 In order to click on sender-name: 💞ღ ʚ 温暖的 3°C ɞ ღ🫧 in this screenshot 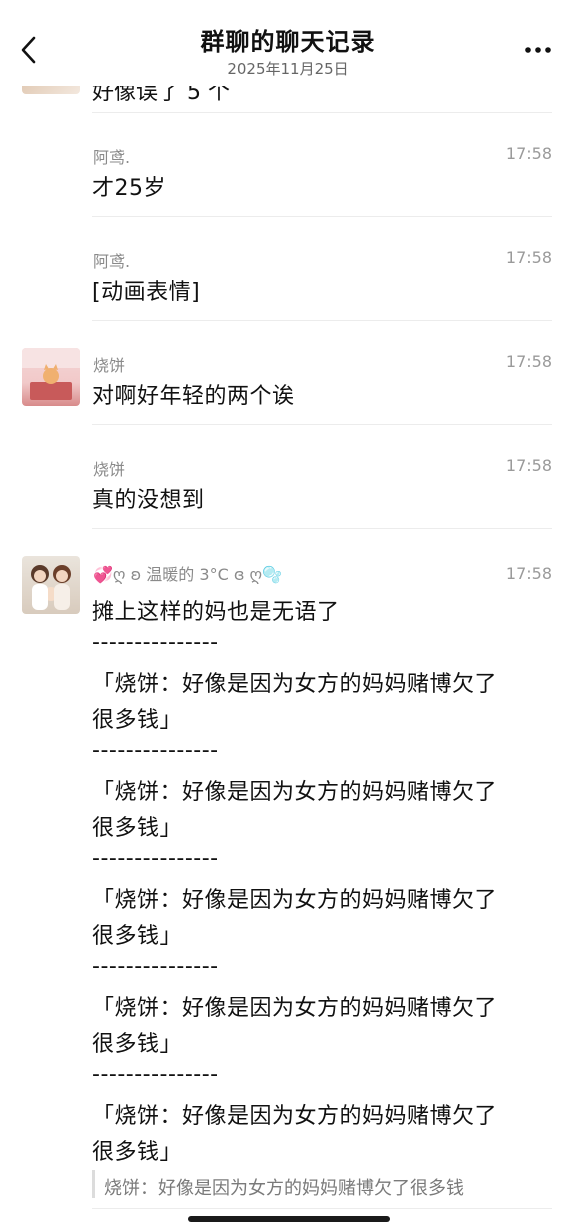, I will do `click(188, 574)`.